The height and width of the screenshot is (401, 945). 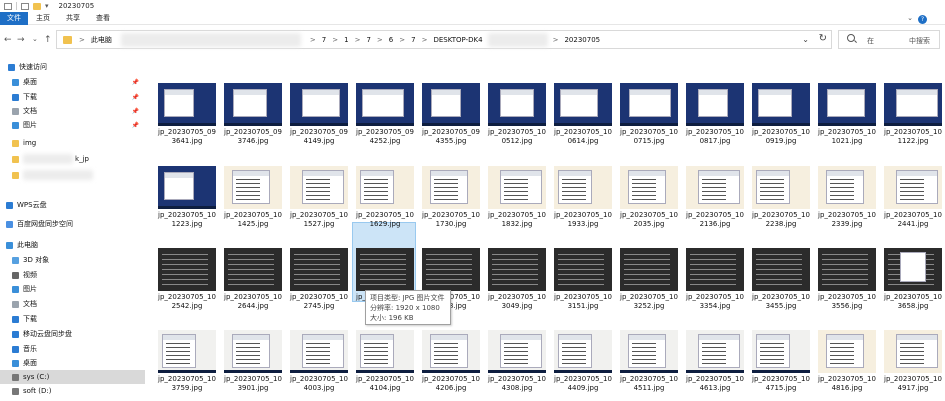 What do you see at coordinates (48, 40) in the screenshot?
I see `up-icon: ↑` at bounding box center [48, 40].